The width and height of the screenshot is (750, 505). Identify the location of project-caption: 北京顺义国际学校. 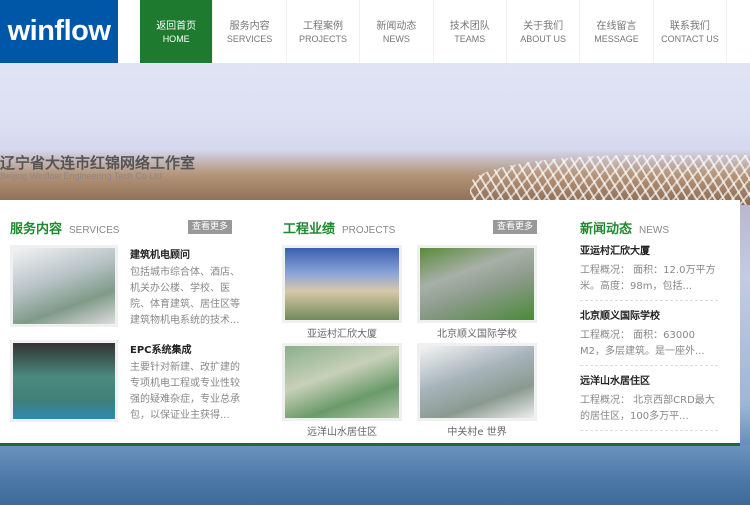
(477, 332).